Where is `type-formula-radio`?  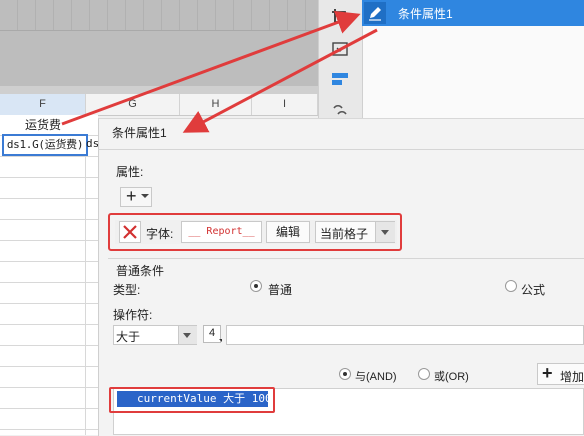
type-formula-radio is located at coordinates (511, 286).